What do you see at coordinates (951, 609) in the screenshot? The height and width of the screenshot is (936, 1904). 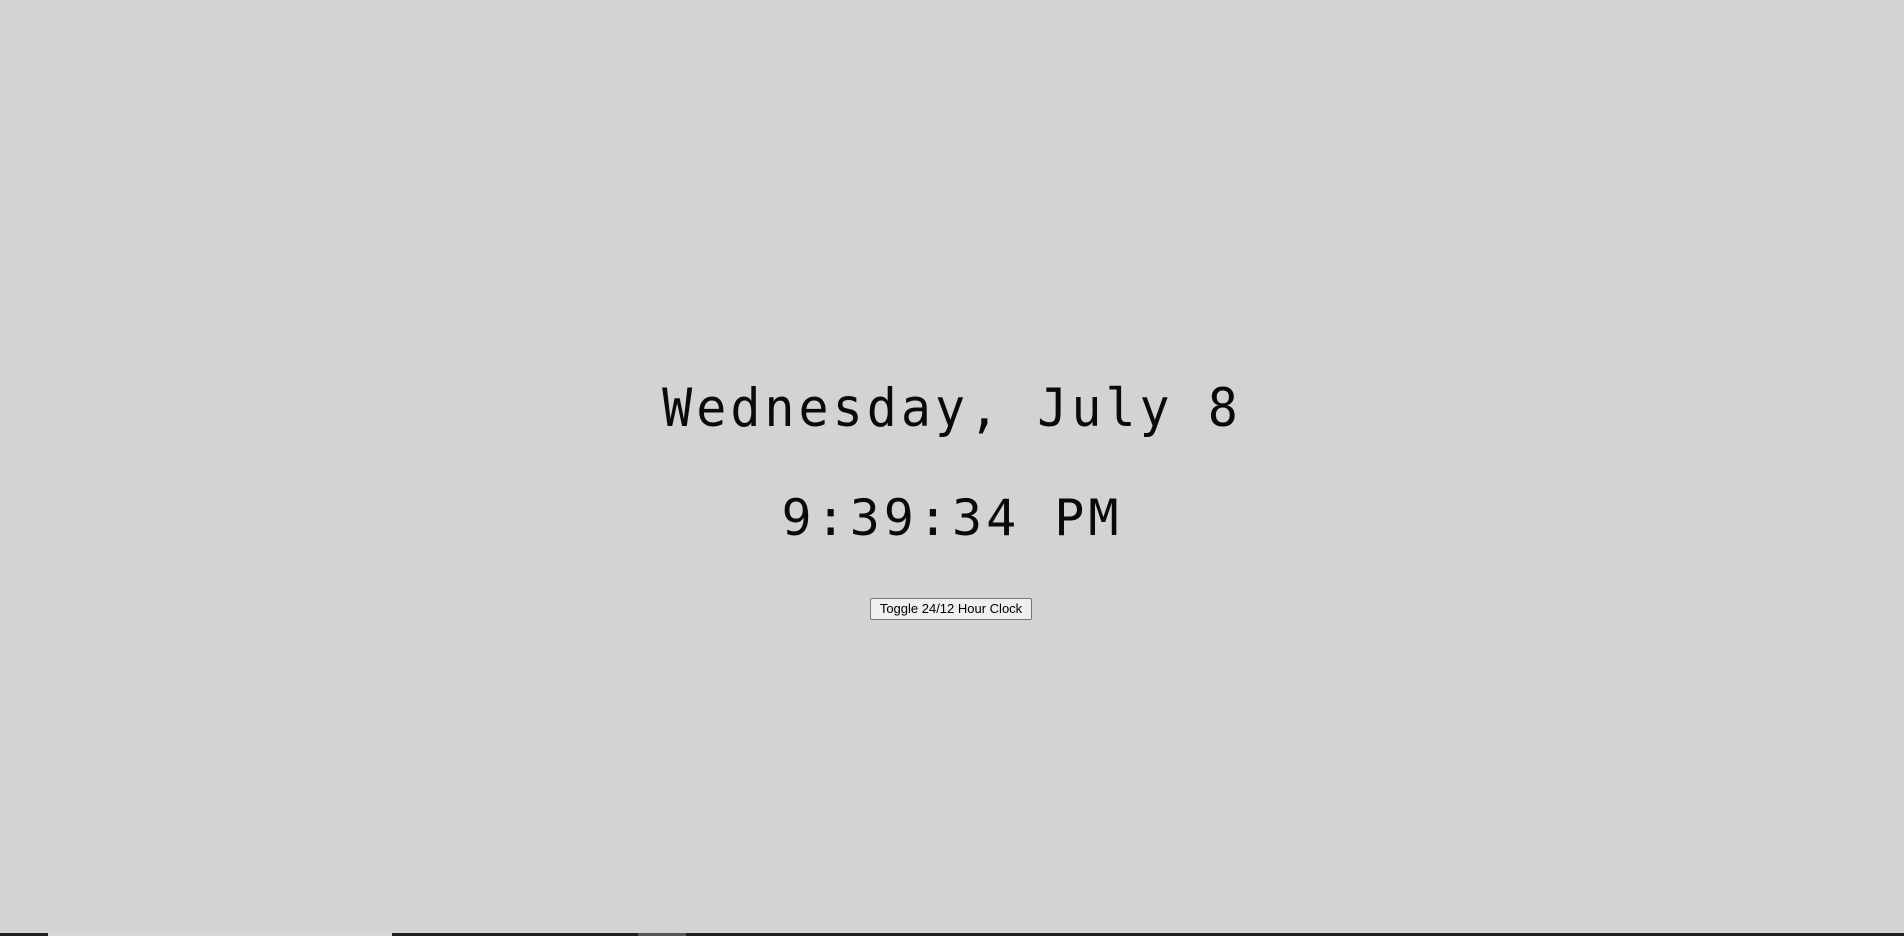 I see `toggle-hour-format-button: Toggle 24/12 Hour Clock` at bounding box center [951, 609].